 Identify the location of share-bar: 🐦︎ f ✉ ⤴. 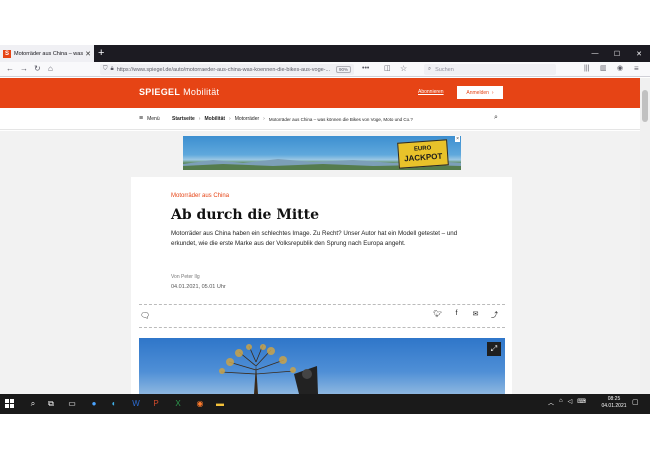
(466, 315).